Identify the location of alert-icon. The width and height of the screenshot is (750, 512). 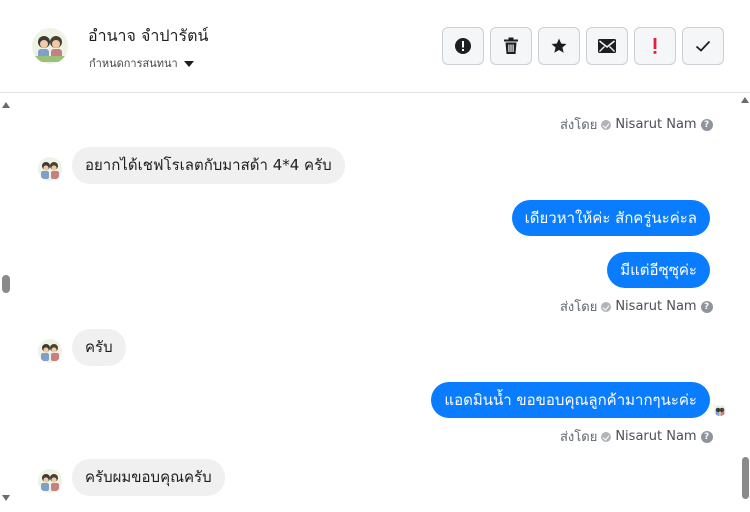
(463, 46).